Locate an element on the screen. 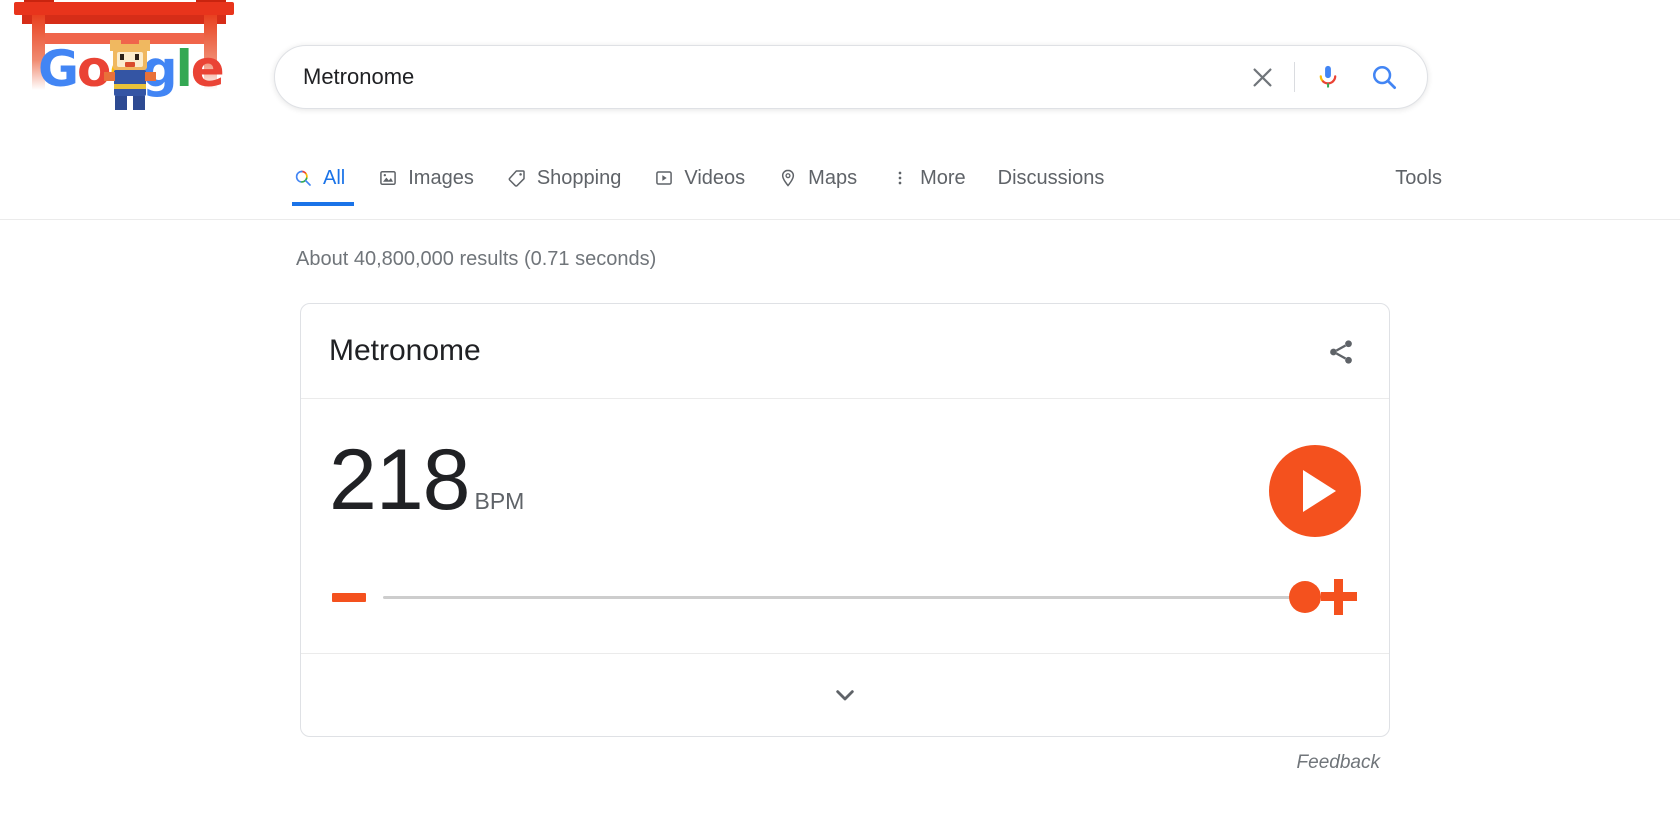 The height and width of the screenshot is (840, 1680). tab-images: Images is located at coordinates (425, 178).